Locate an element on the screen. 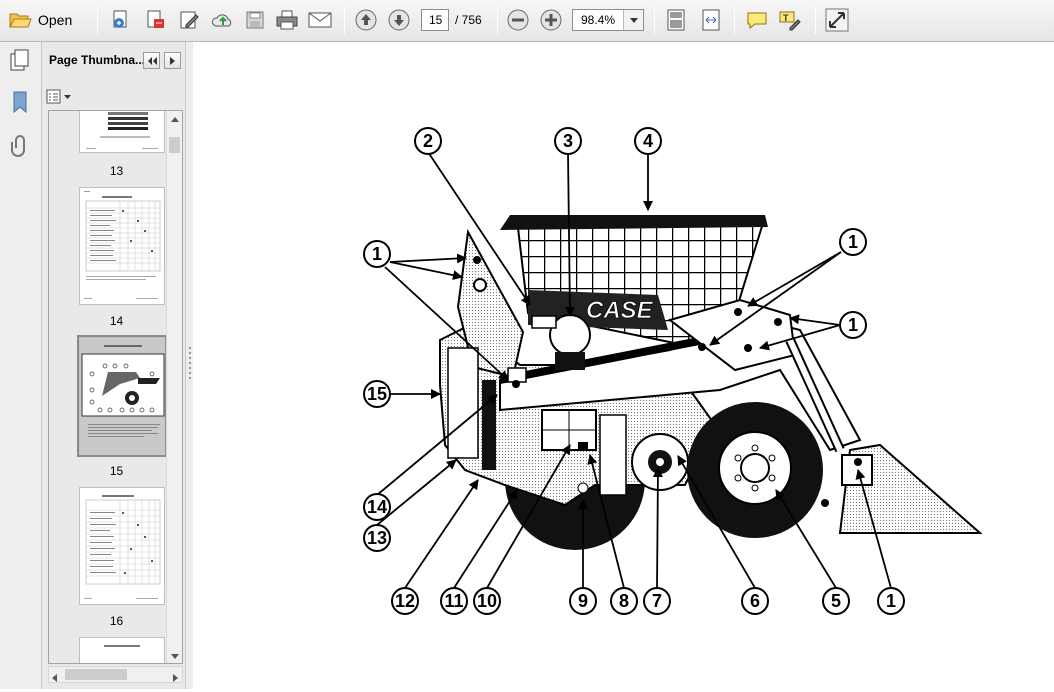 The height and width of the screenshot is (692, 1054). svg-text: 4 is located at coordinates (648, 141).